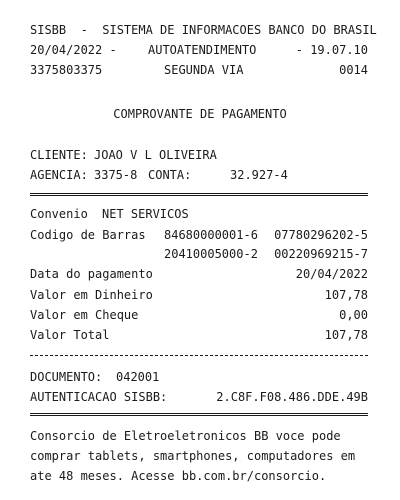  Describe the element at coordinates (331, 50) in the screenshot. I see `header-version: - 19.07.10` at that location.